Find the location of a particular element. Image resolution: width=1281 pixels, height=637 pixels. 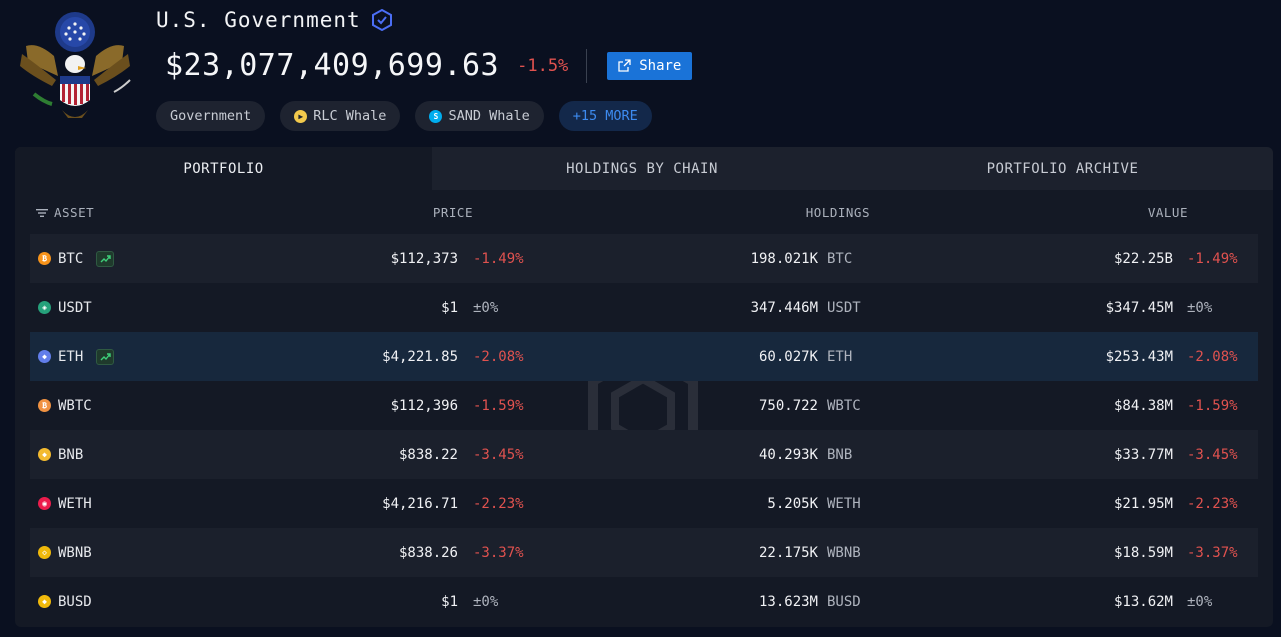

asset-cell: ₿ BTC is located at coordinates (76, 258).